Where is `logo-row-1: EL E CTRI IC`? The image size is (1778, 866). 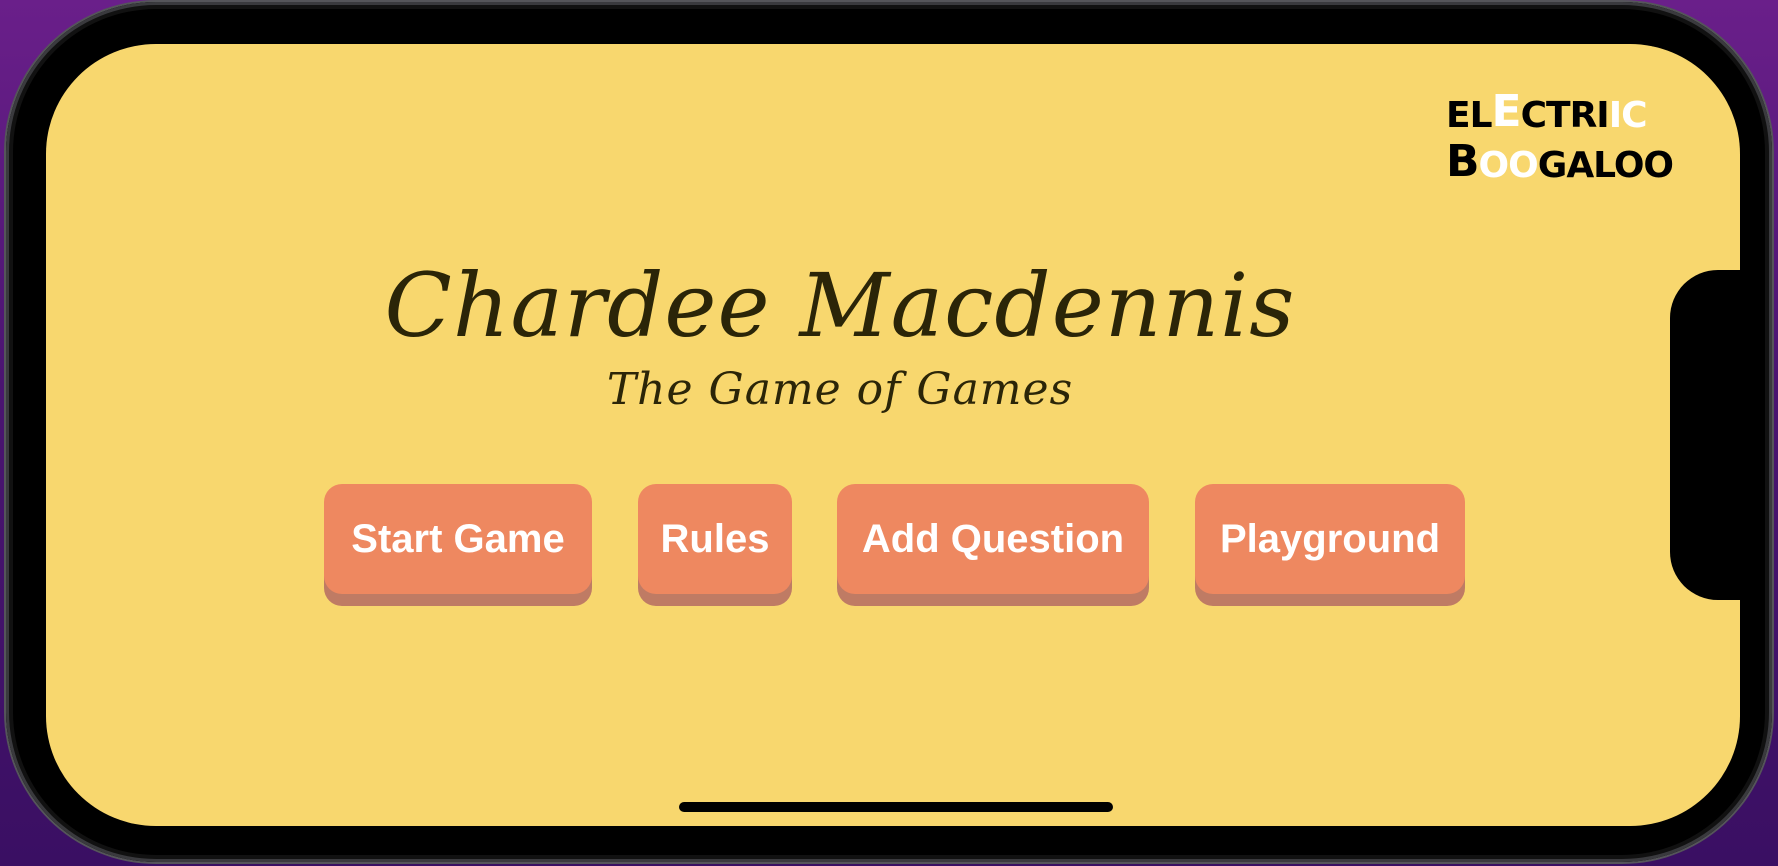 logo-row-1: EL E CTRI IC is located at coordinates (1559, 111).